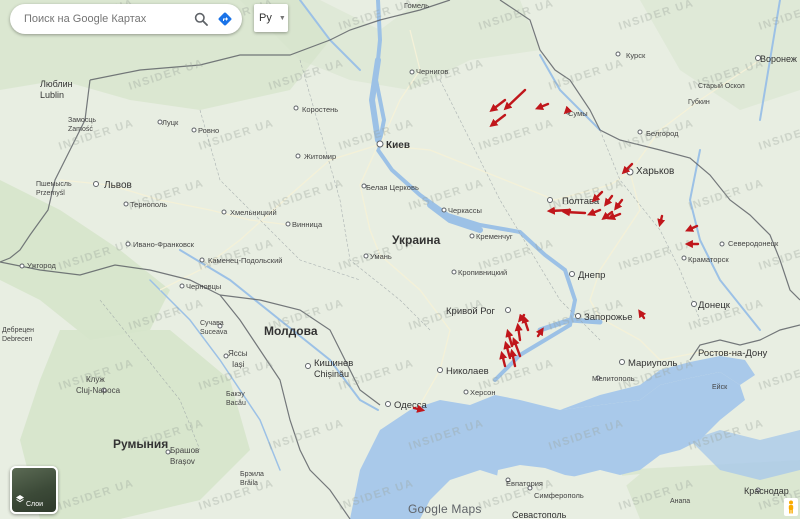  What do you see at coordinates (282, 18) in the screenshot?
I see `chevron-down-icon: ▼` at bounding box center [282, 18].